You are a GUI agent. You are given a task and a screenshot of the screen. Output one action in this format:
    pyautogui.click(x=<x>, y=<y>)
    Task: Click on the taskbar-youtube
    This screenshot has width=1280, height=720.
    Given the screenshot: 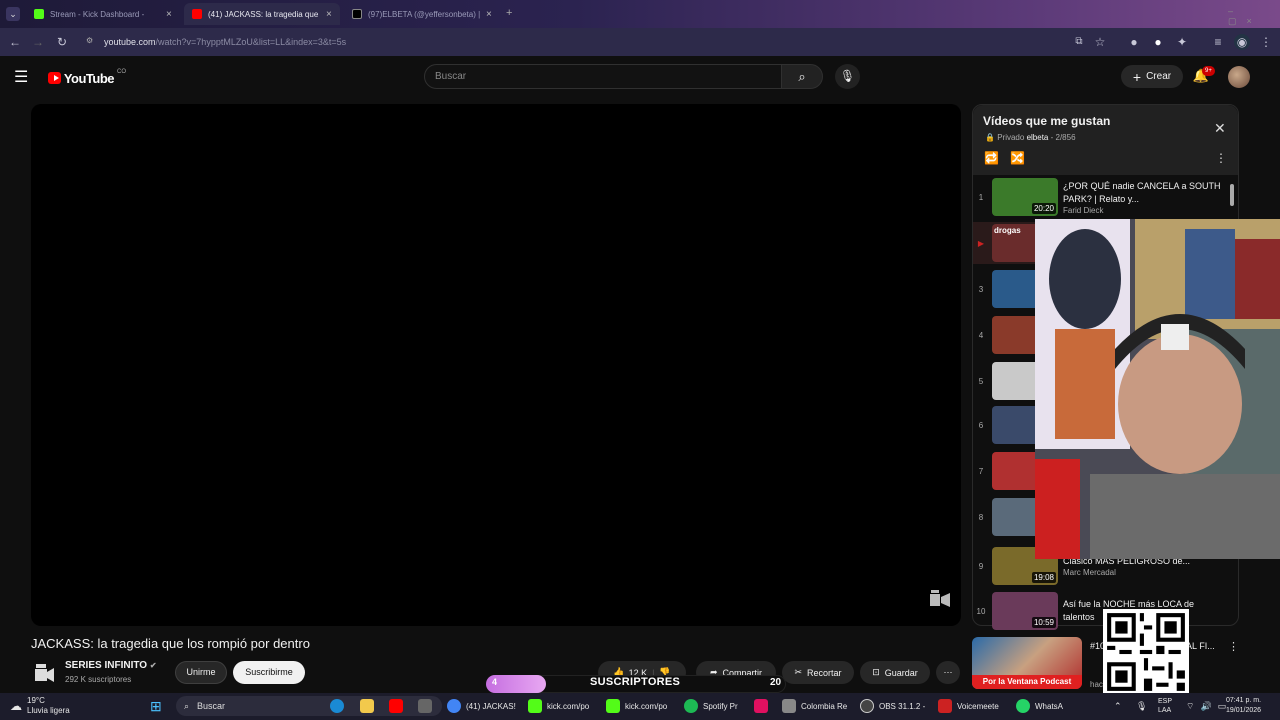 What is the action you would take?
    pyautogui.click(x=396, y=706)
    